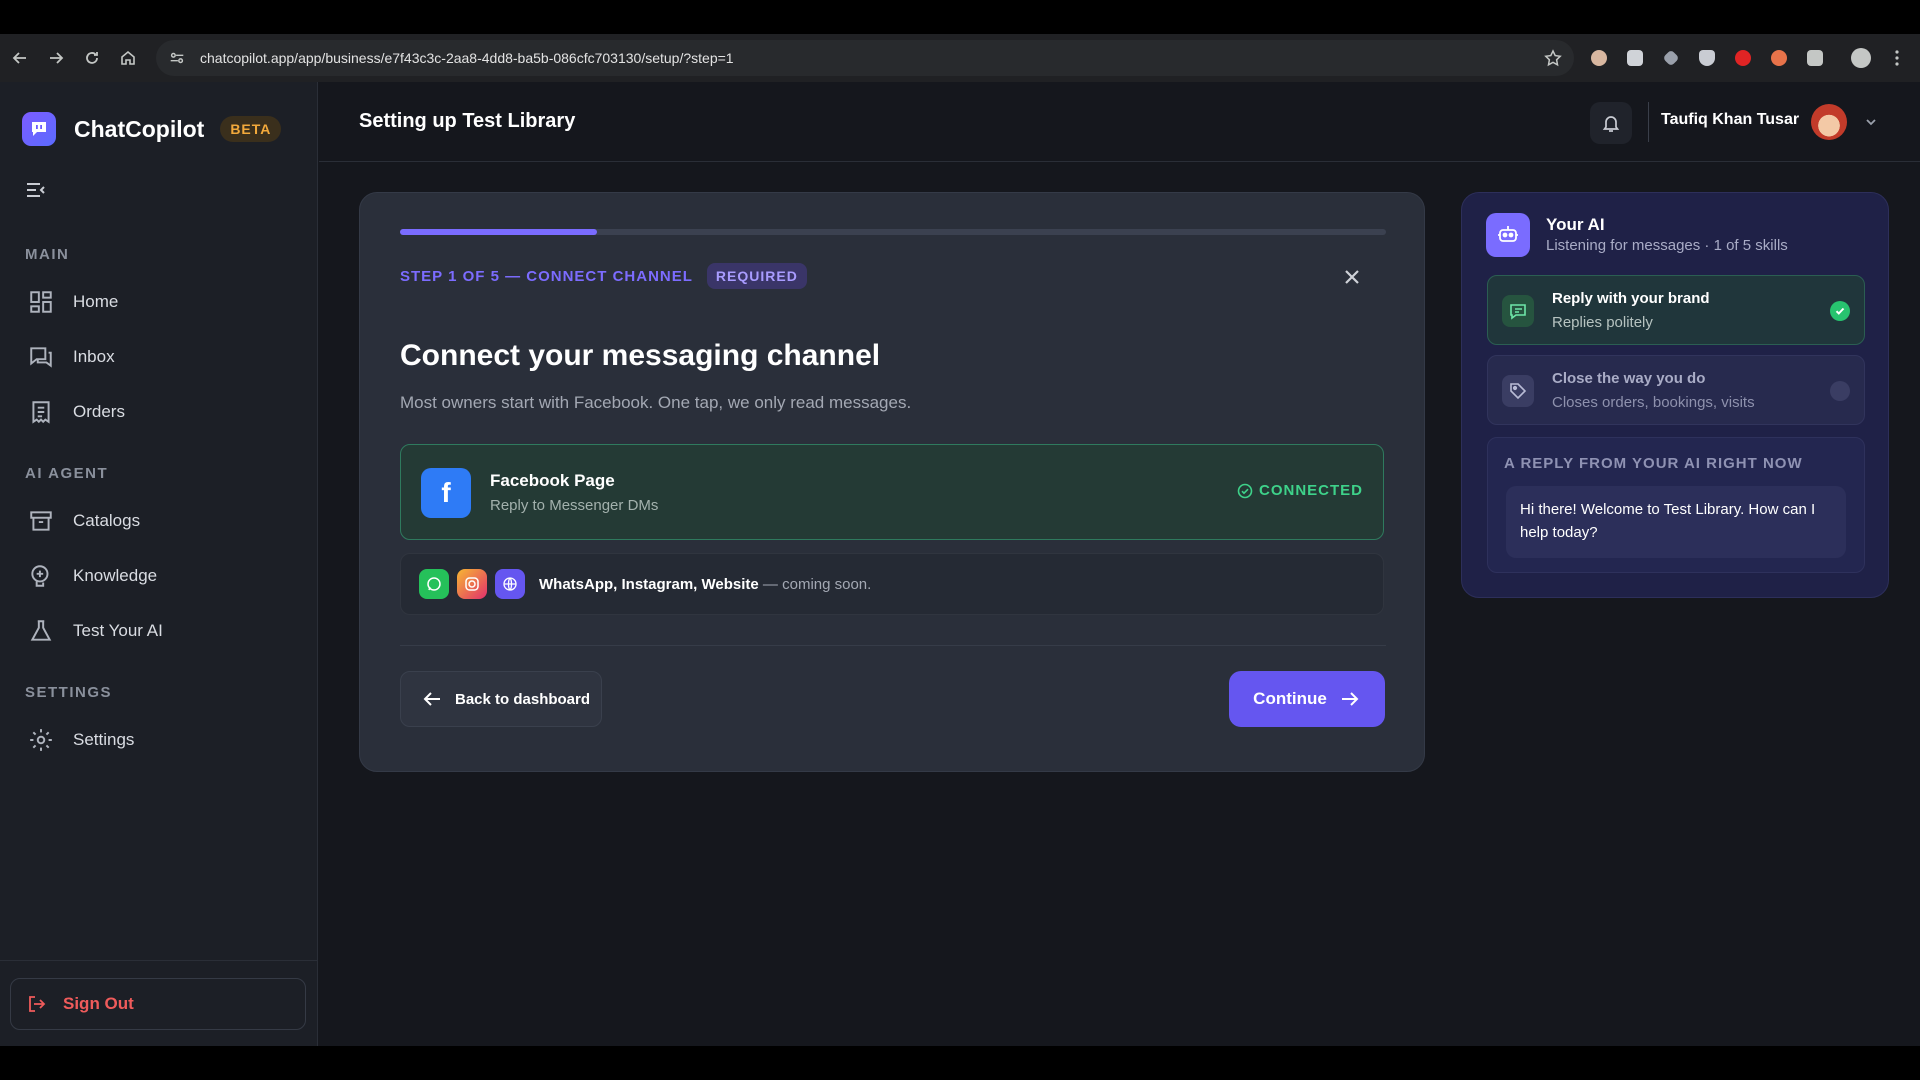  What do you see at coordinates (574, 505) in the screenshot?
I see `facebook-subtitle: Reply to Messenger DMs` at bounding box center [574, 505].